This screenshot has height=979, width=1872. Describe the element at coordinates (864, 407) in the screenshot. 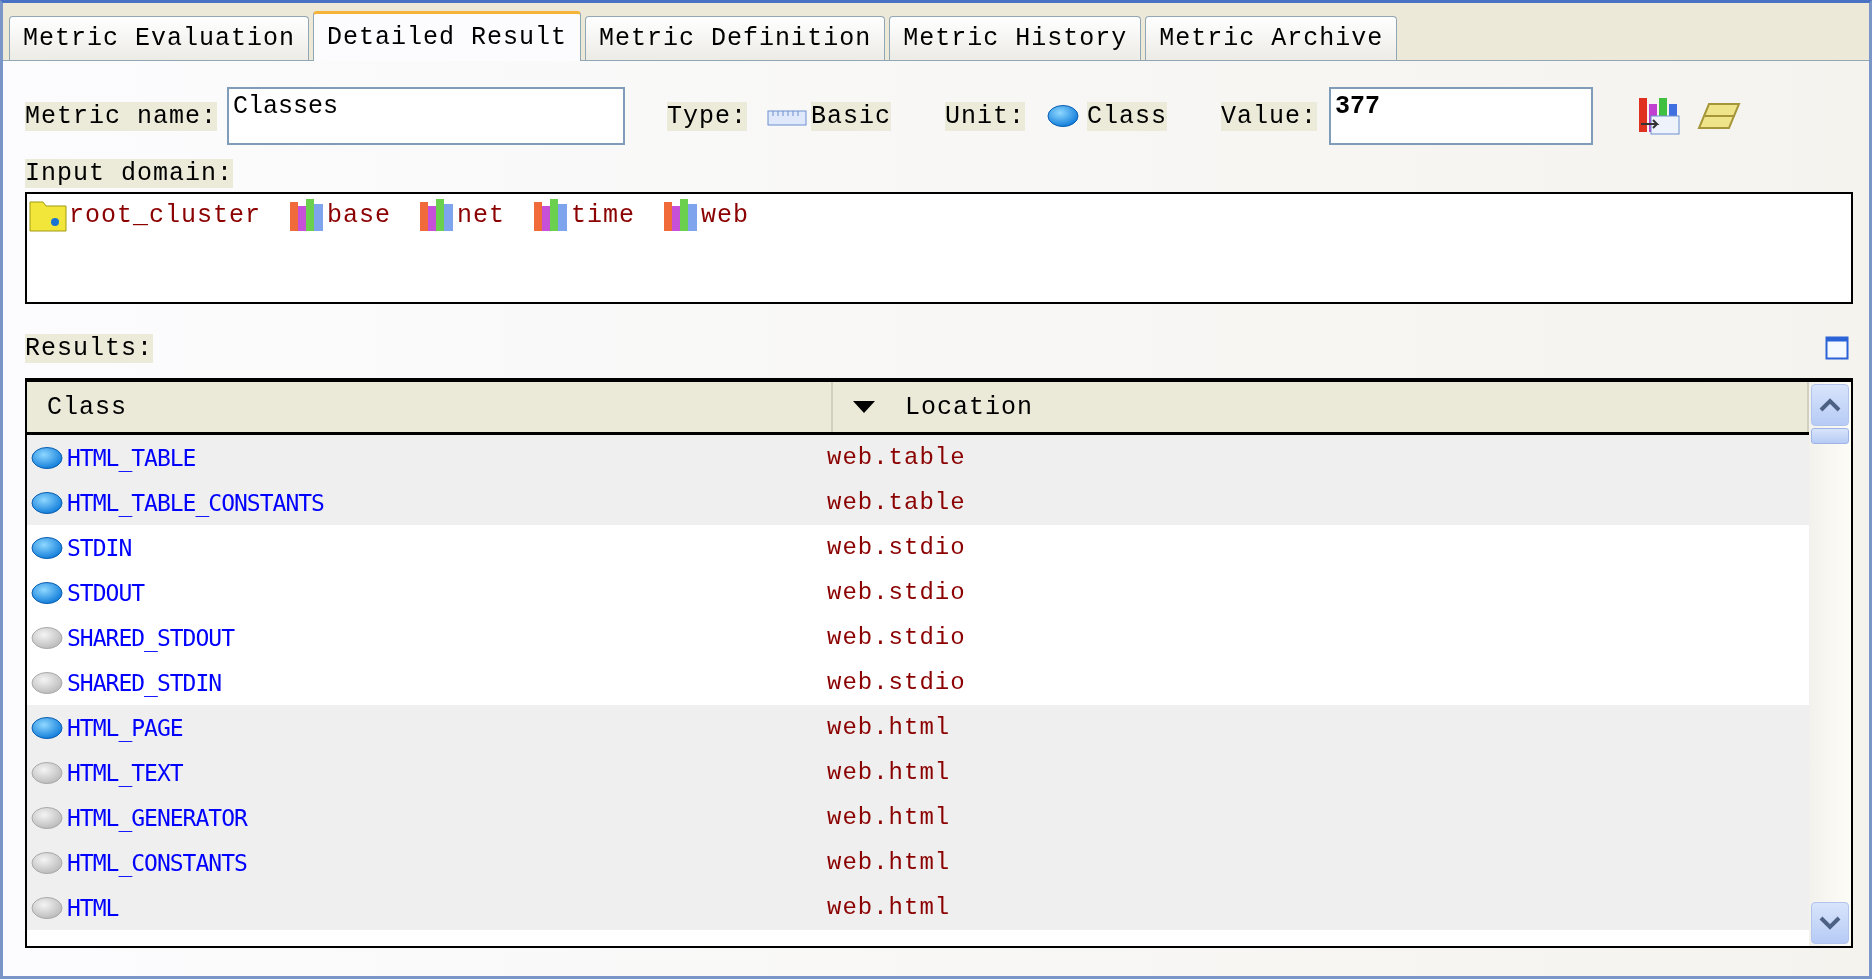

I see `sort-down-icon` at that location.